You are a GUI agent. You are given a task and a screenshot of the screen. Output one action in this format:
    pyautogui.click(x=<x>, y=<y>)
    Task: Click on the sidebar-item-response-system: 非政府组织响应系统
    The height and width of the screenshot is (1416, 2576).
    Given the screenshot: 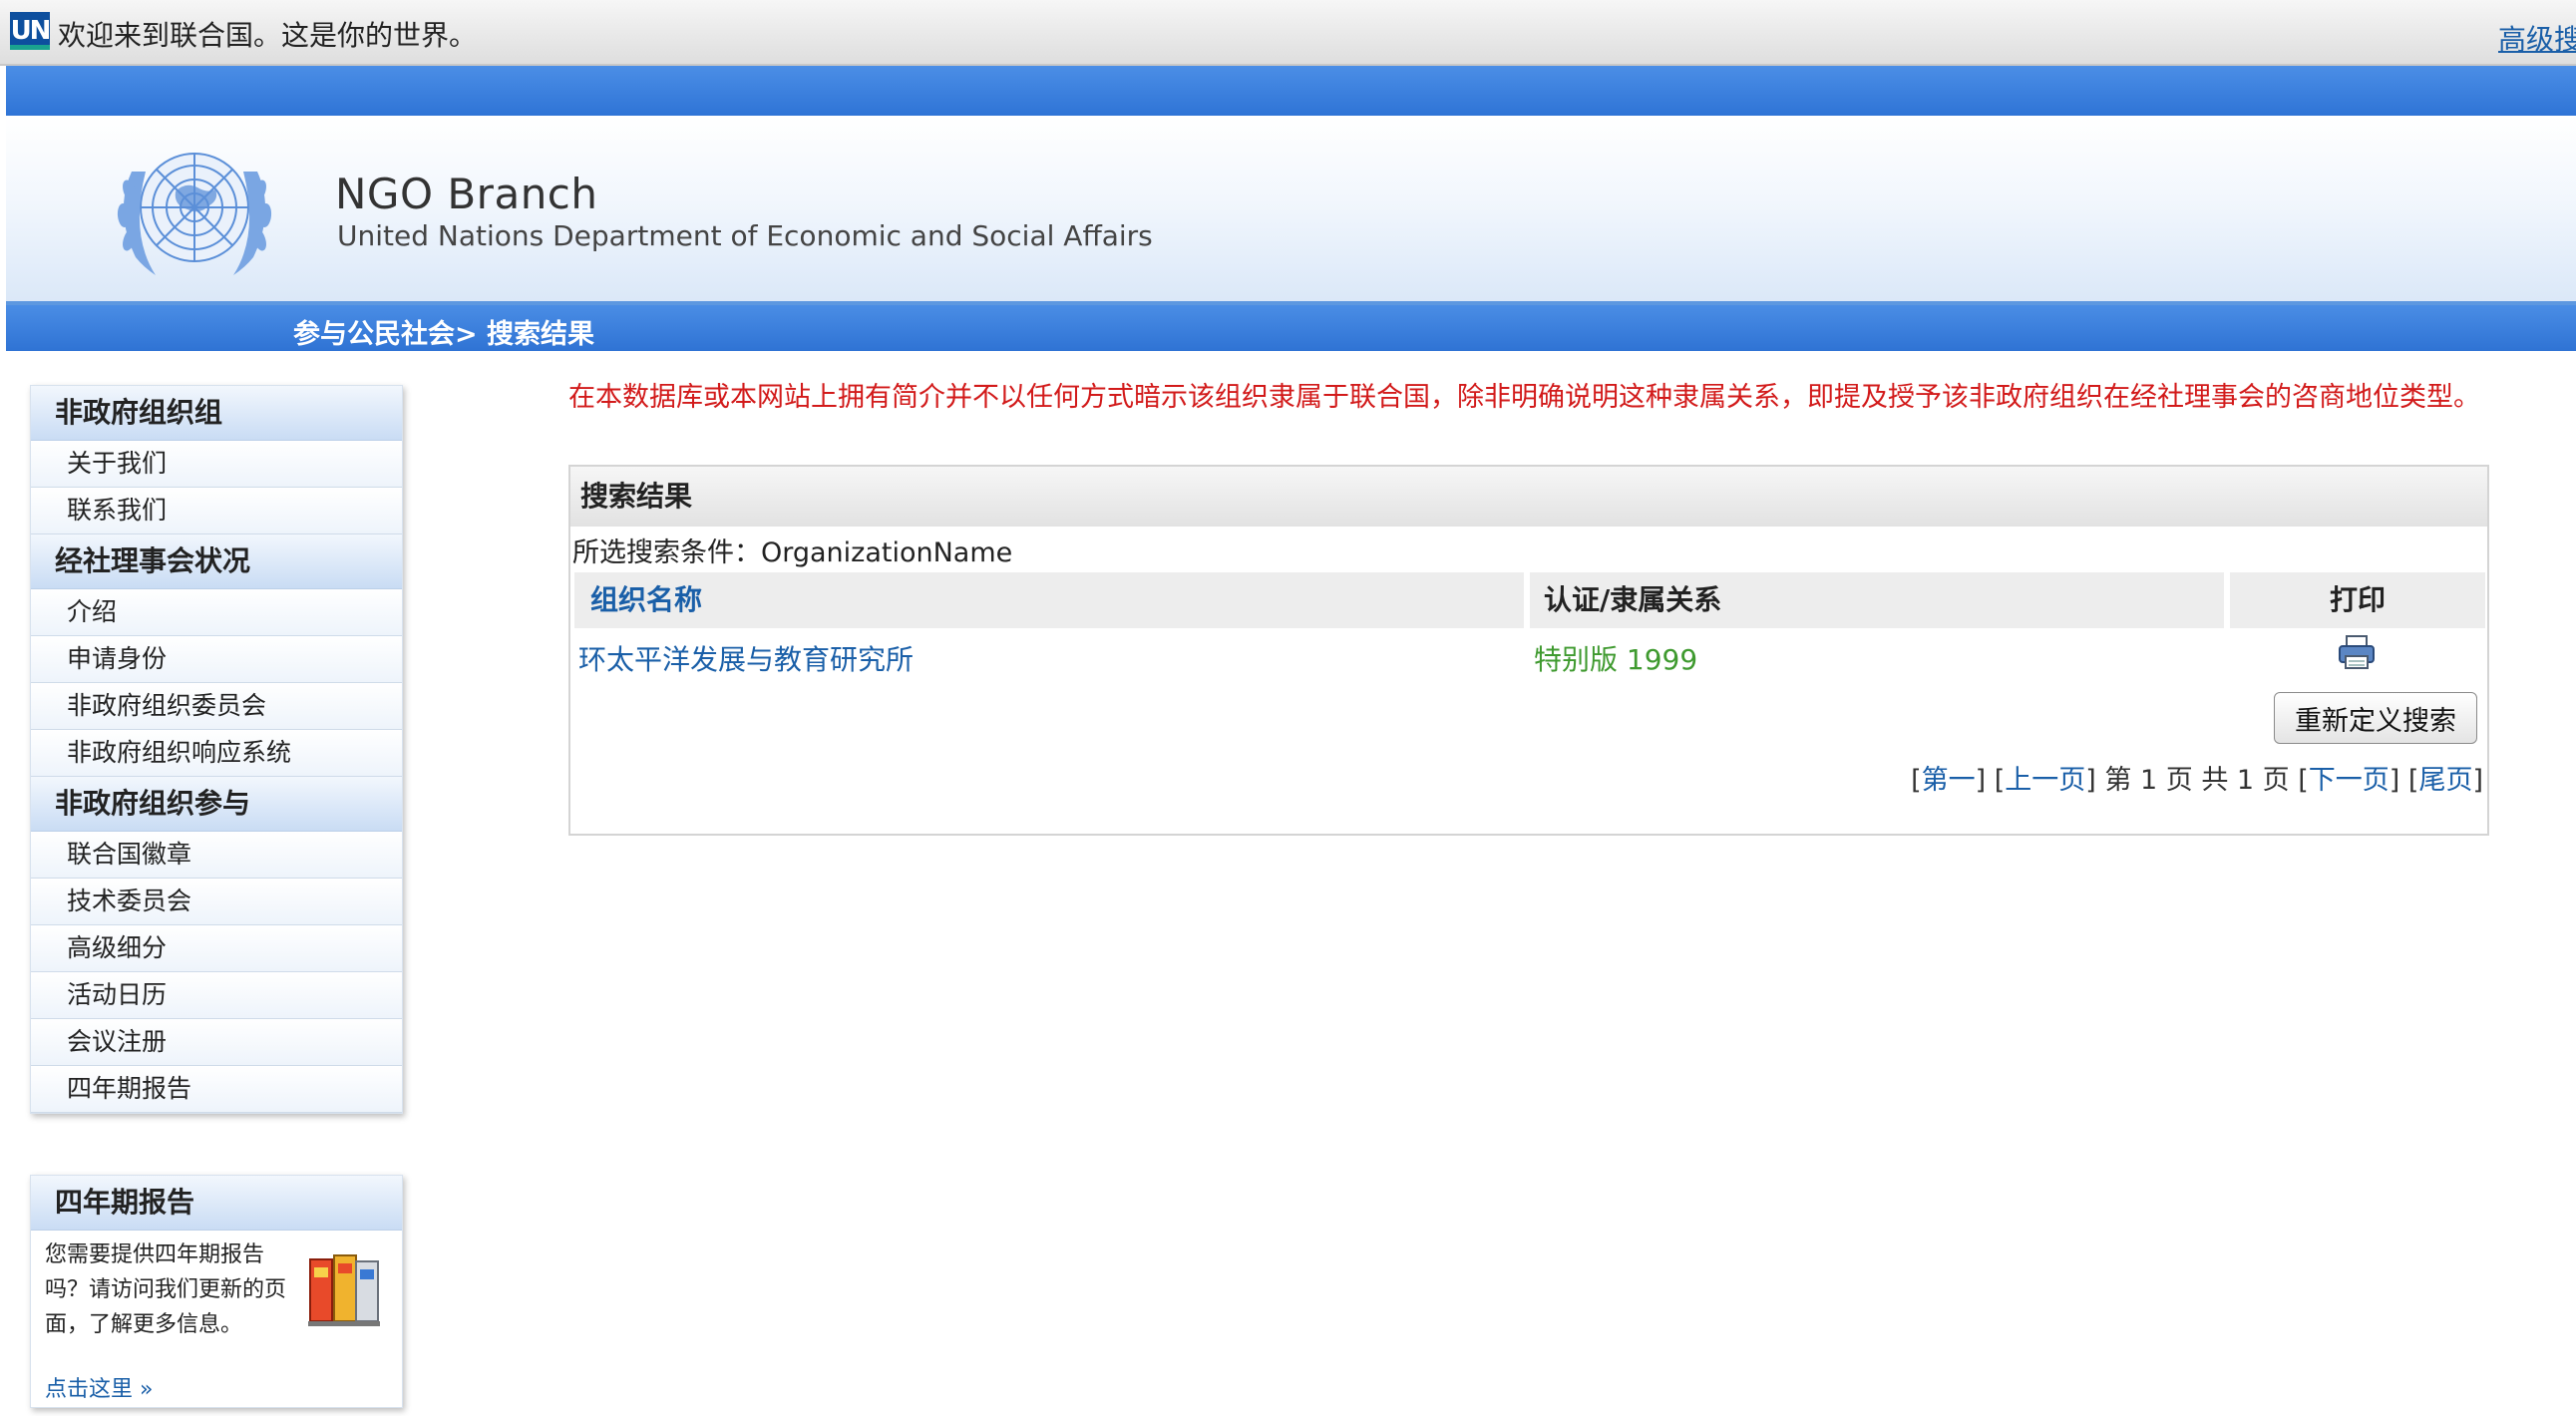 What is the action you would take?
    pyautogui.click(x=216, y=753)
    